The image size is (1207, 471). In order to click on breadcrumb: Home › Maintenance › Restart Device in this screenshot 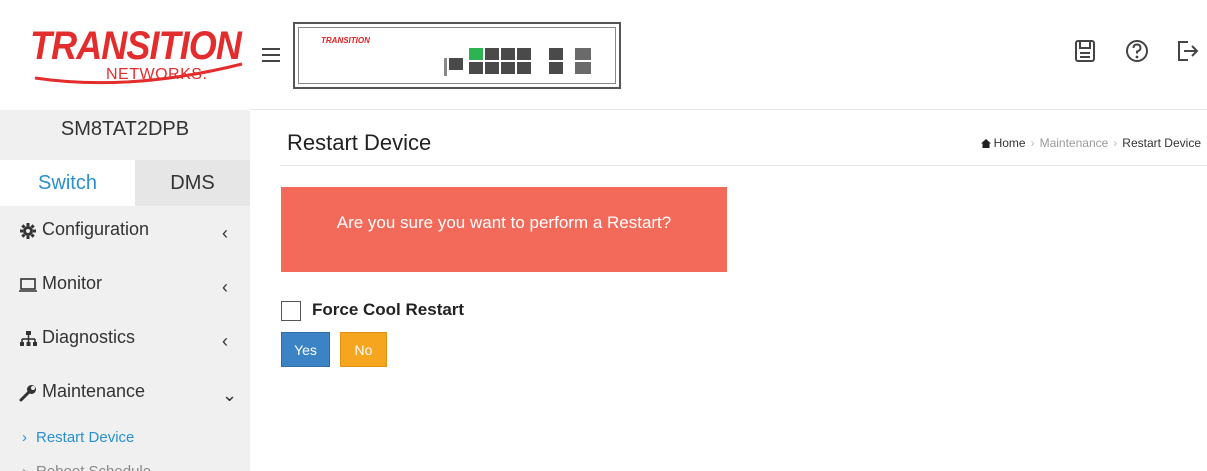, I will do `click(1090, 143)`.